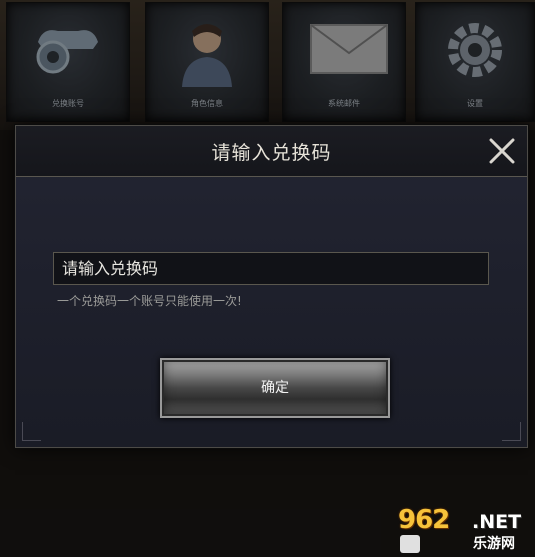 This screenshot has width=535, height=557. What do you see at coordinates (494, 544) in the screenshot?
I see `watermark-sub: 乐游网` at bounding box center [494, 544].